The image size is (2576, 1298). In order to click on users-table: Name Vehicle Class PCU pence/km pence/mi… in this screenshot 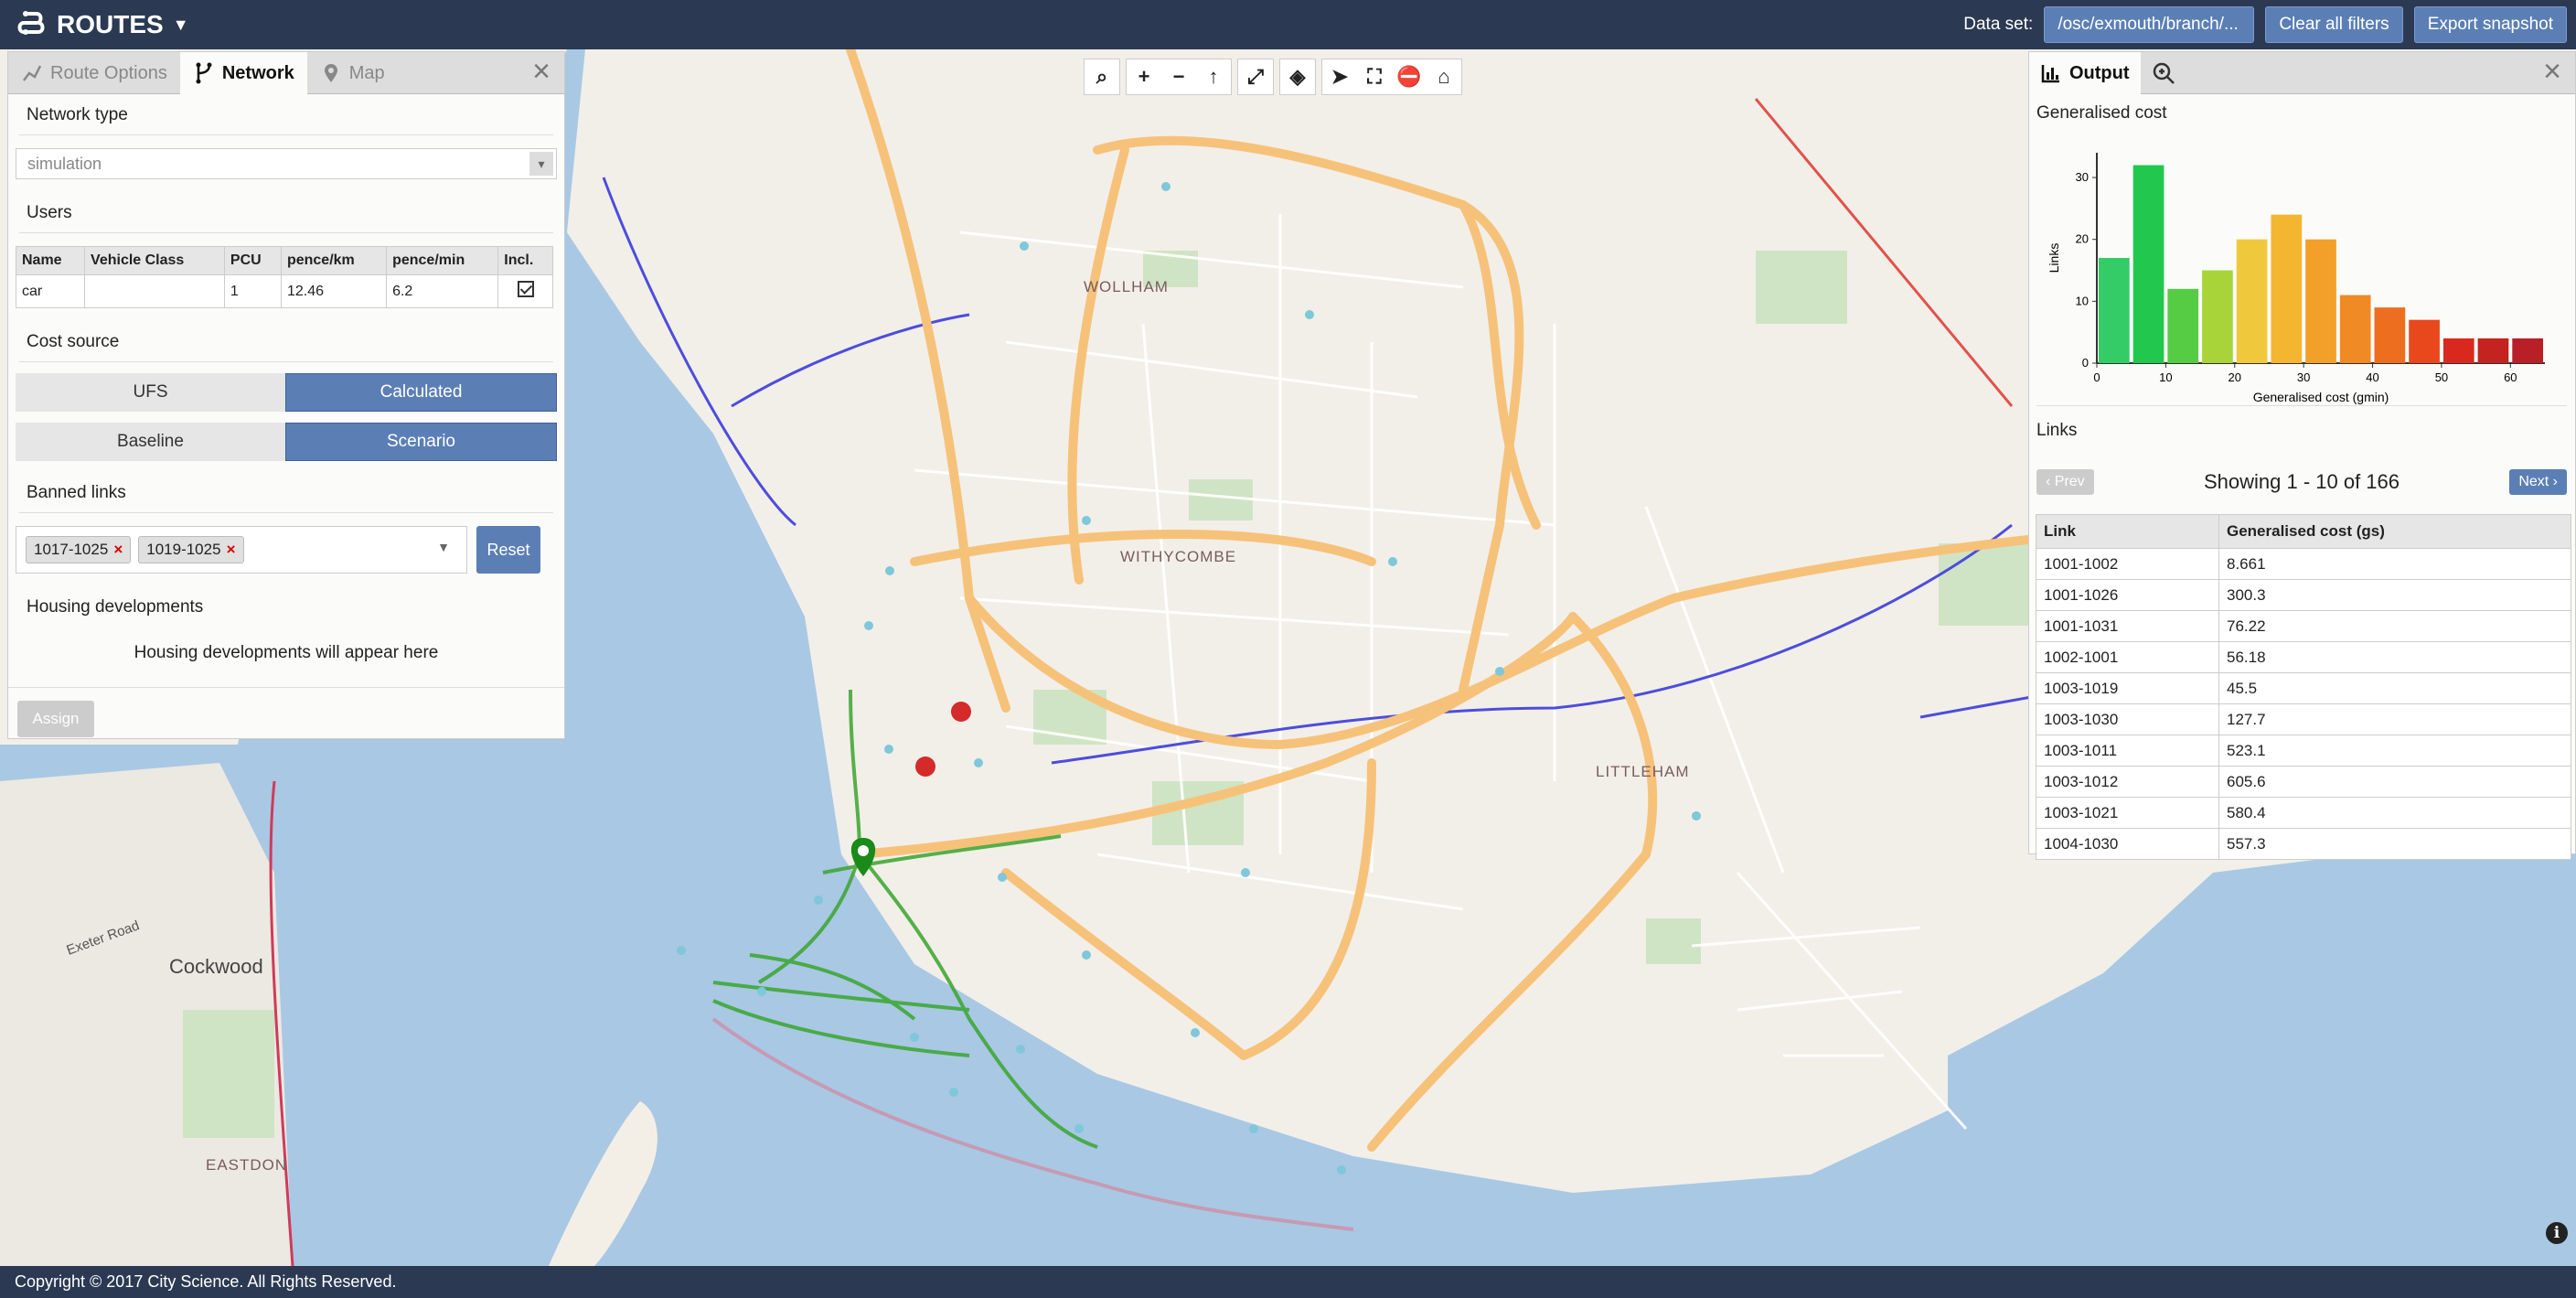, I will do `click(284, 277)`.